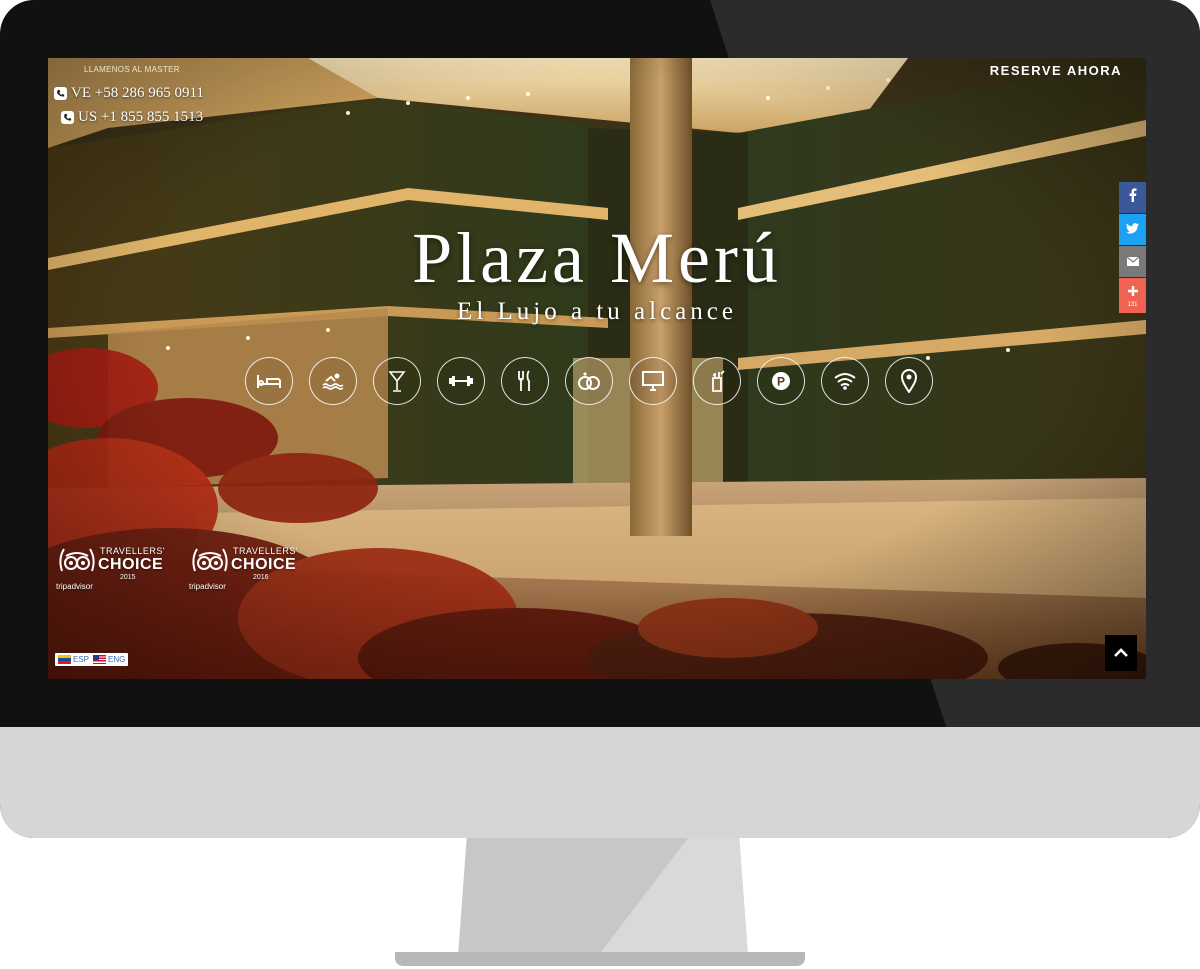  What do you see at coordinates (92, 659) in the screenshot?
I see `language-switcher: ESP ENG` at bounding box center [92, 659].